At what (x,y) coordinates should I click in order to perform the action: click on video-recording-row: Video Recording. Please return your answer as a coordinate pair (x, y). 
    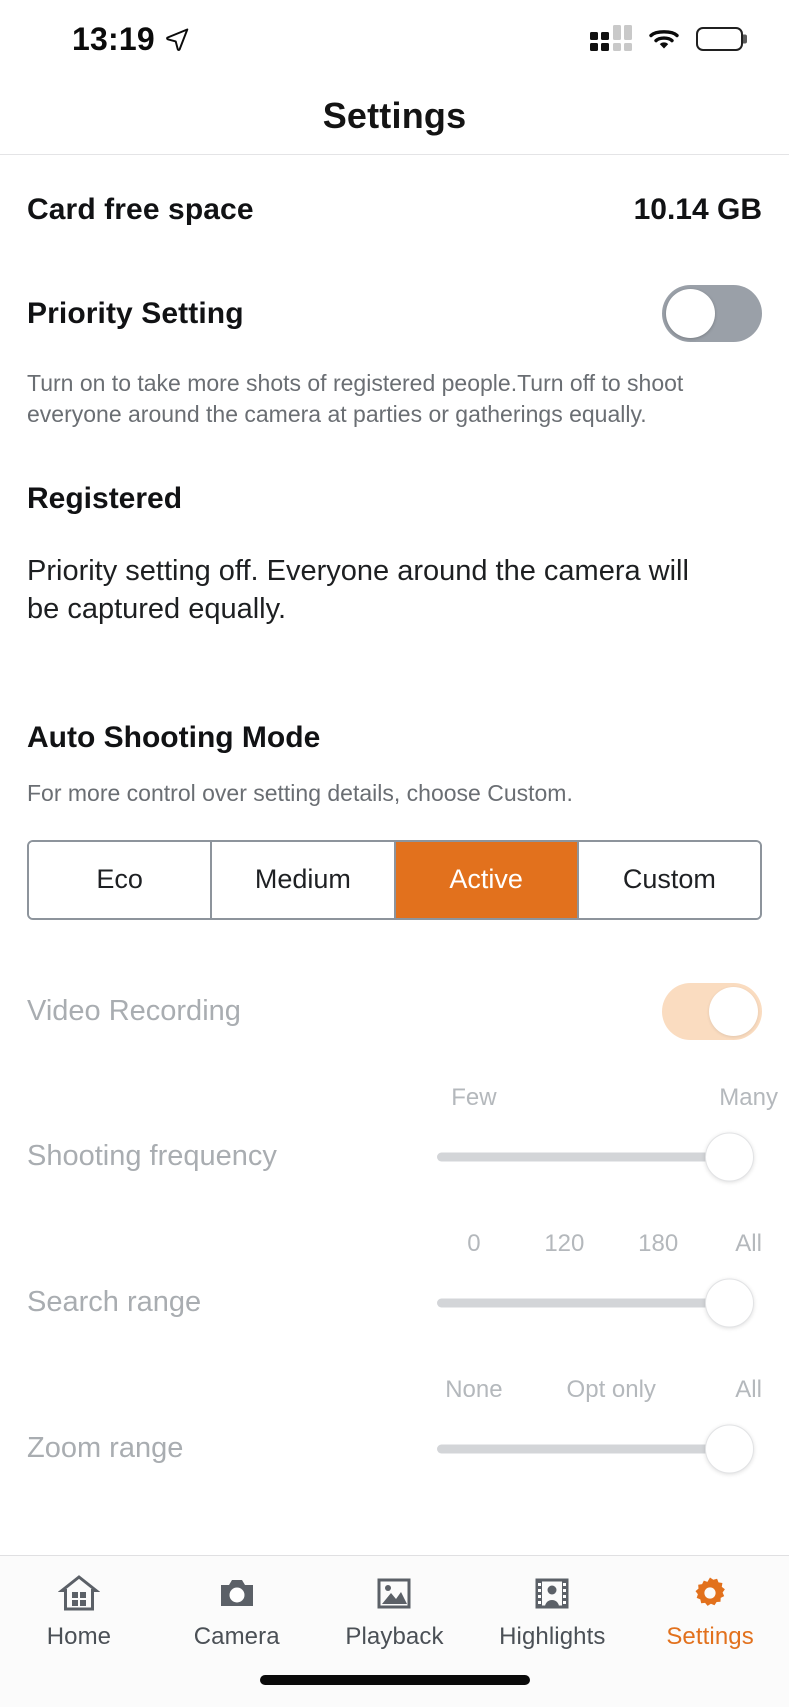
    Looking at the image, I should click on (394, 1012).